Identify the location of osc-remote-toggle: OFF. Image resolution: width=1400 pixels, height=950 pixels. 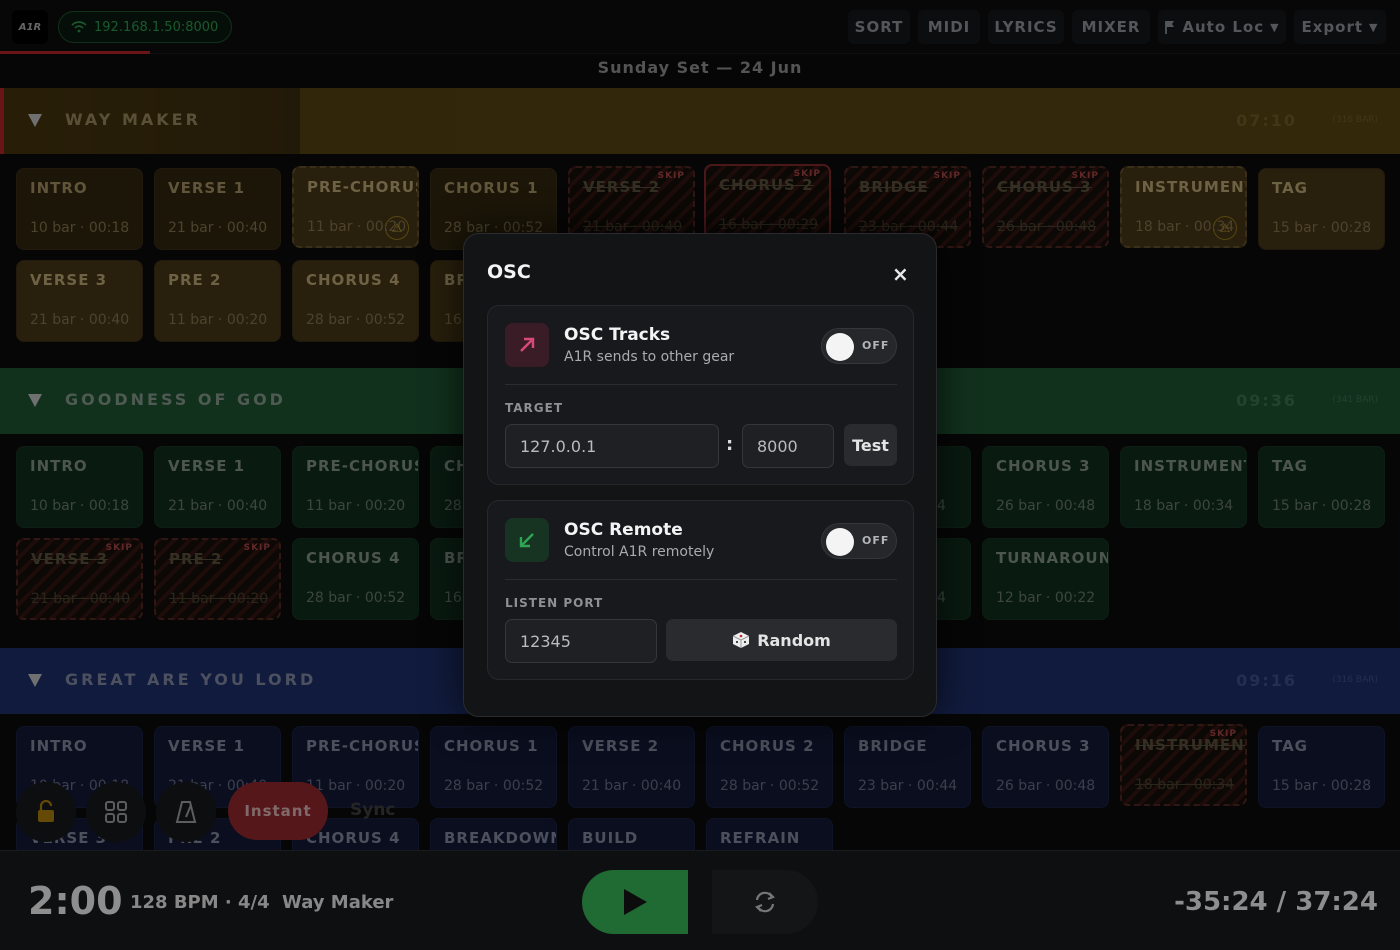
(859, 541).